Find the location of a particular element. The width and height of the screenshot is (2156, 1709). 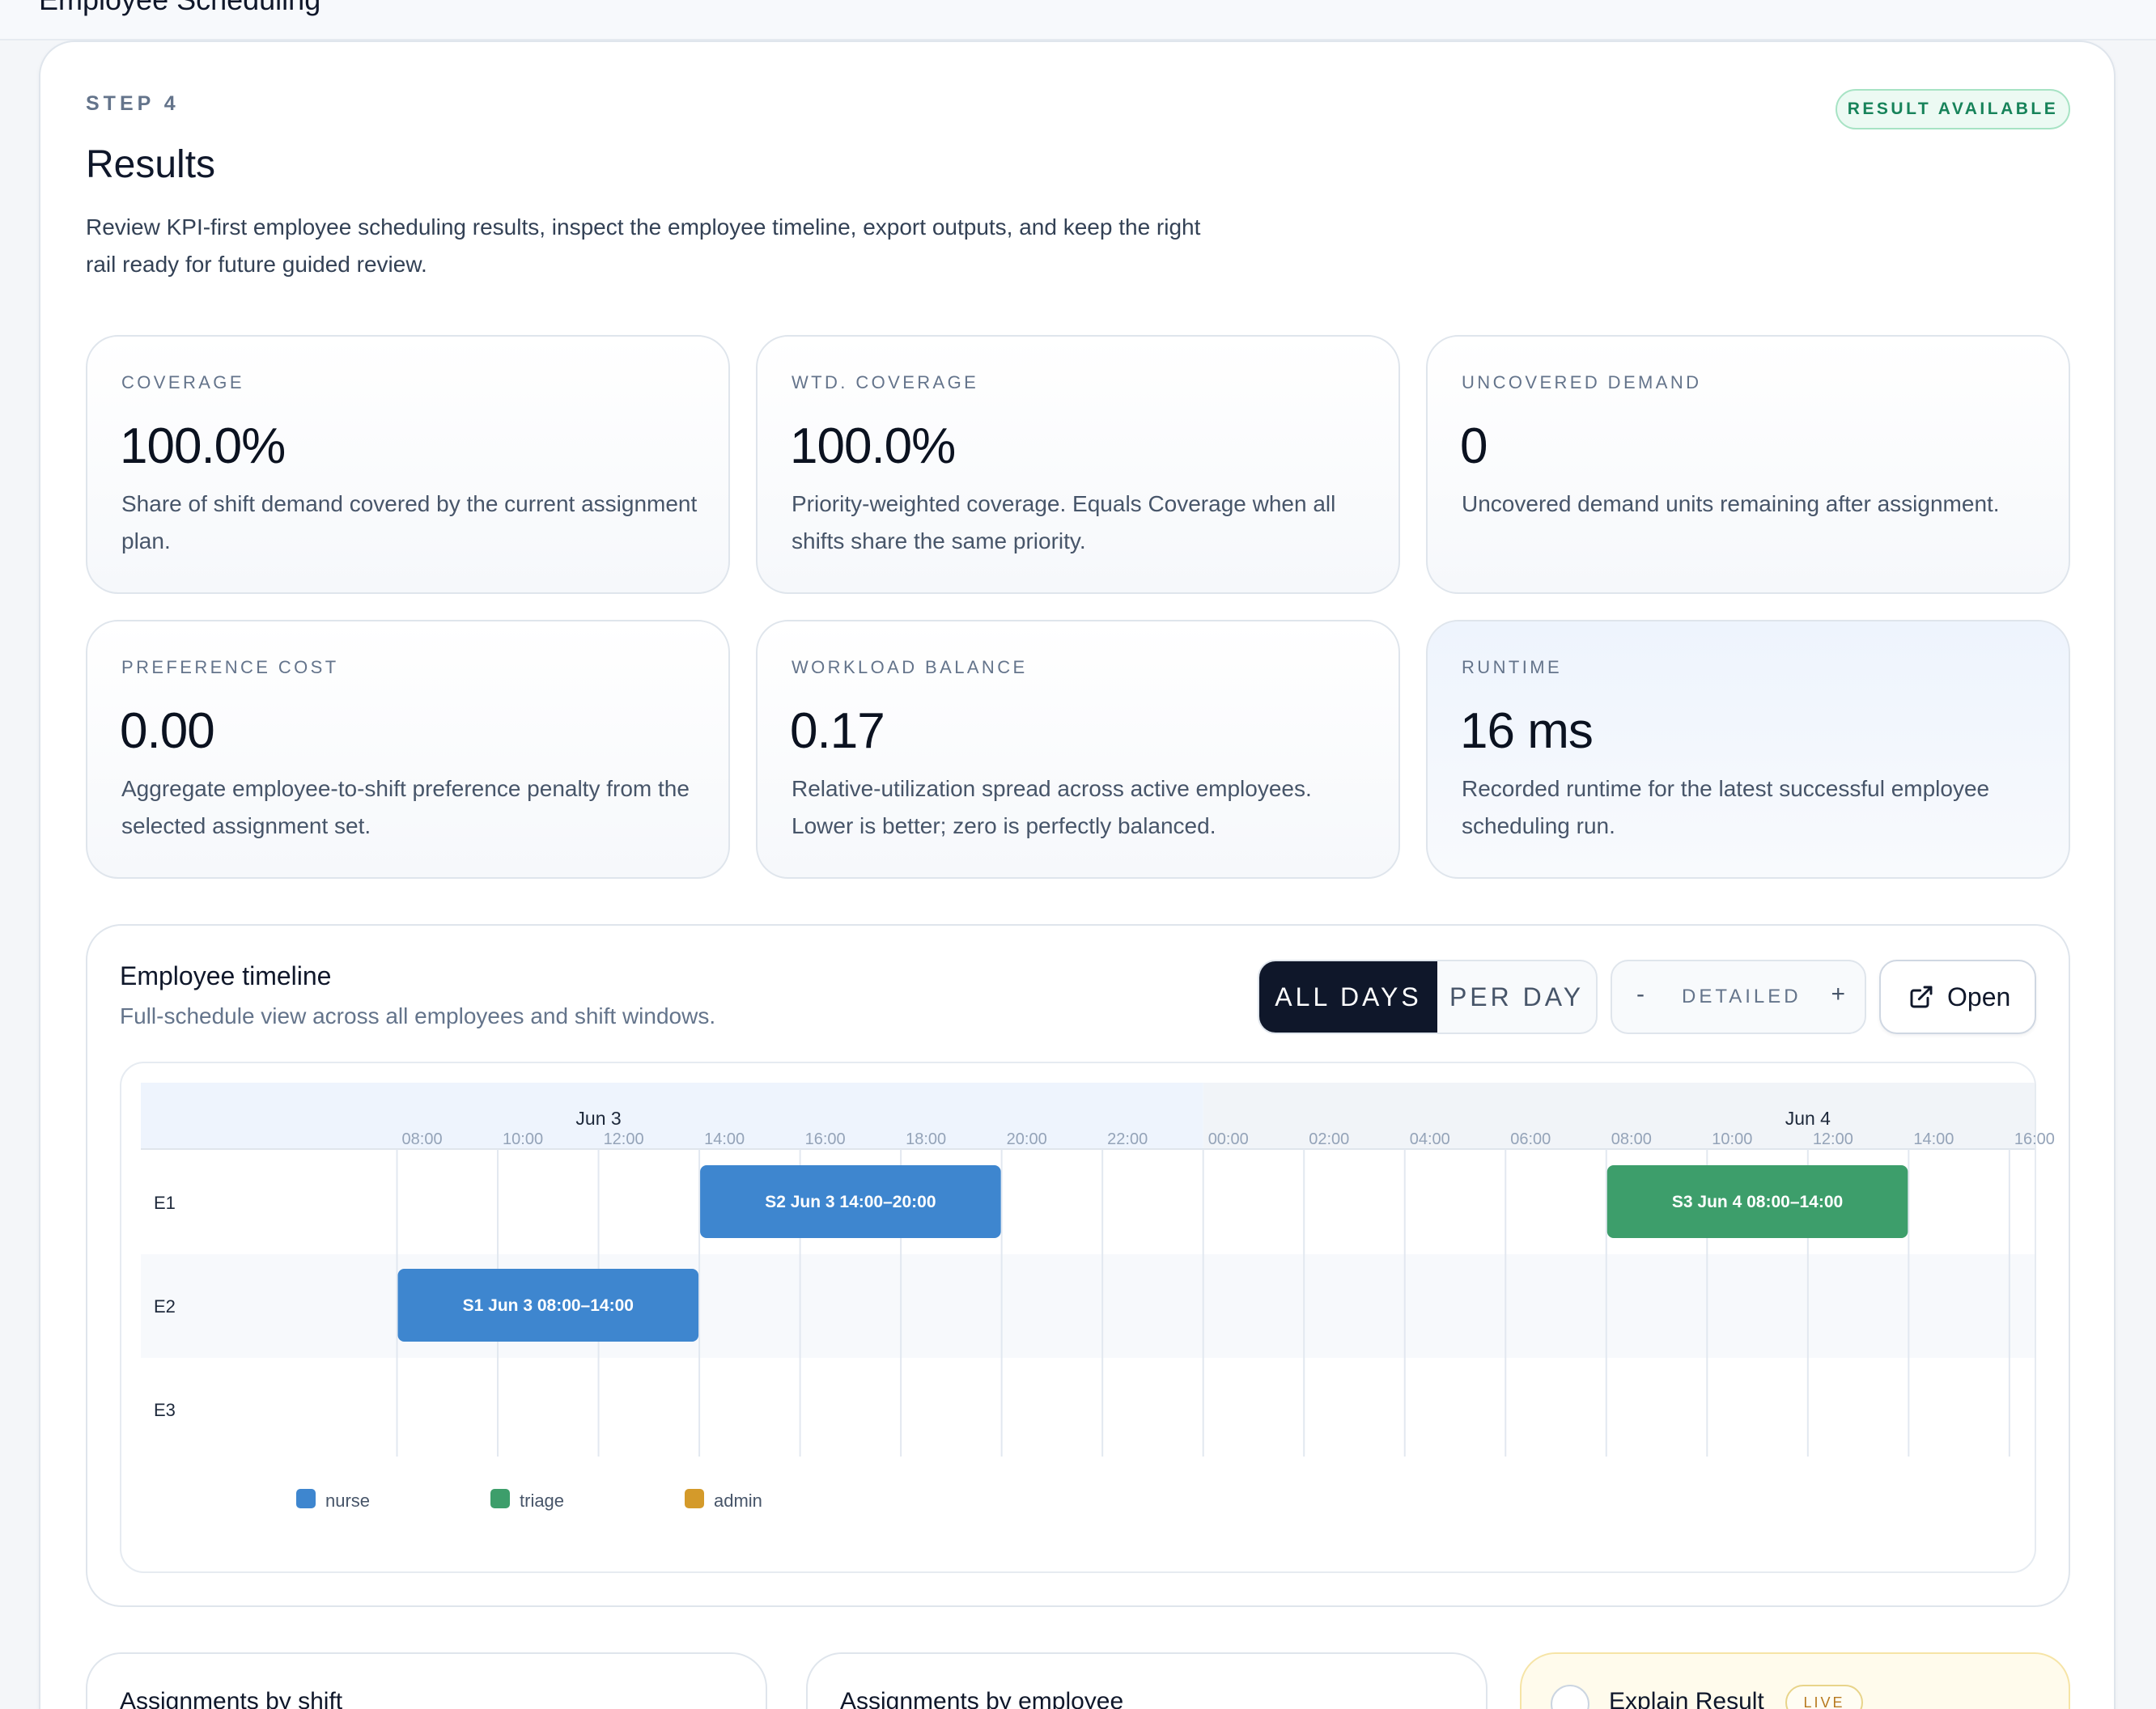

legend-label: nurse is located at coordinates (347, 1501).